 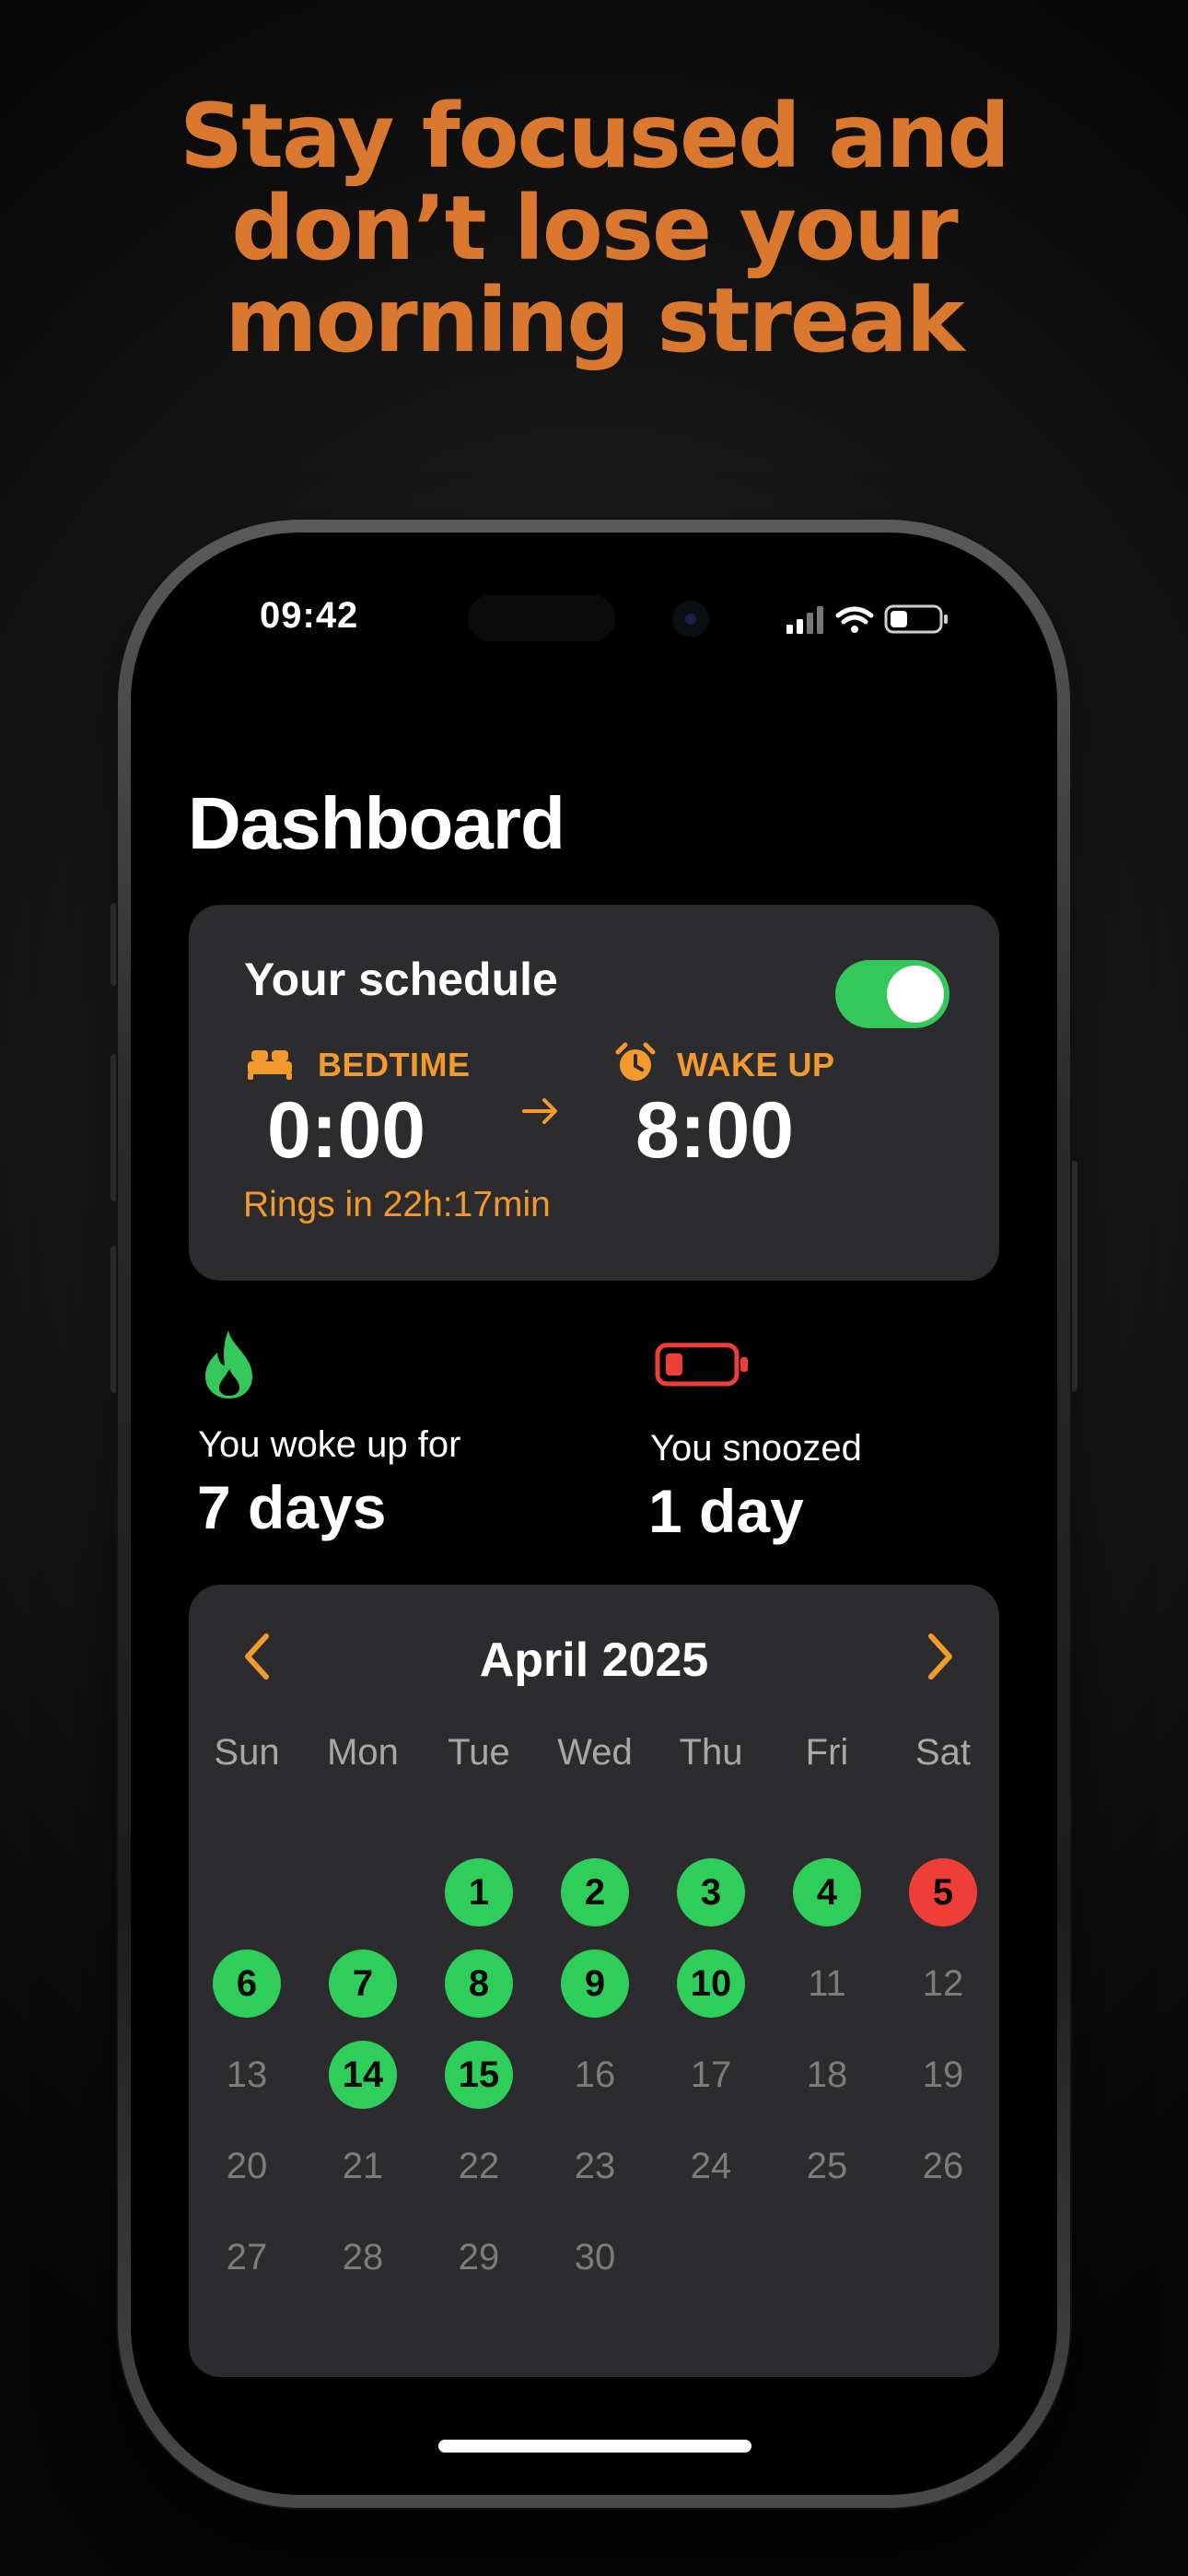 What do you see at coordinates (479, 1892) in the screenshot?
I see `calendar-day-1: 1` at bounding box center [479, 1892].